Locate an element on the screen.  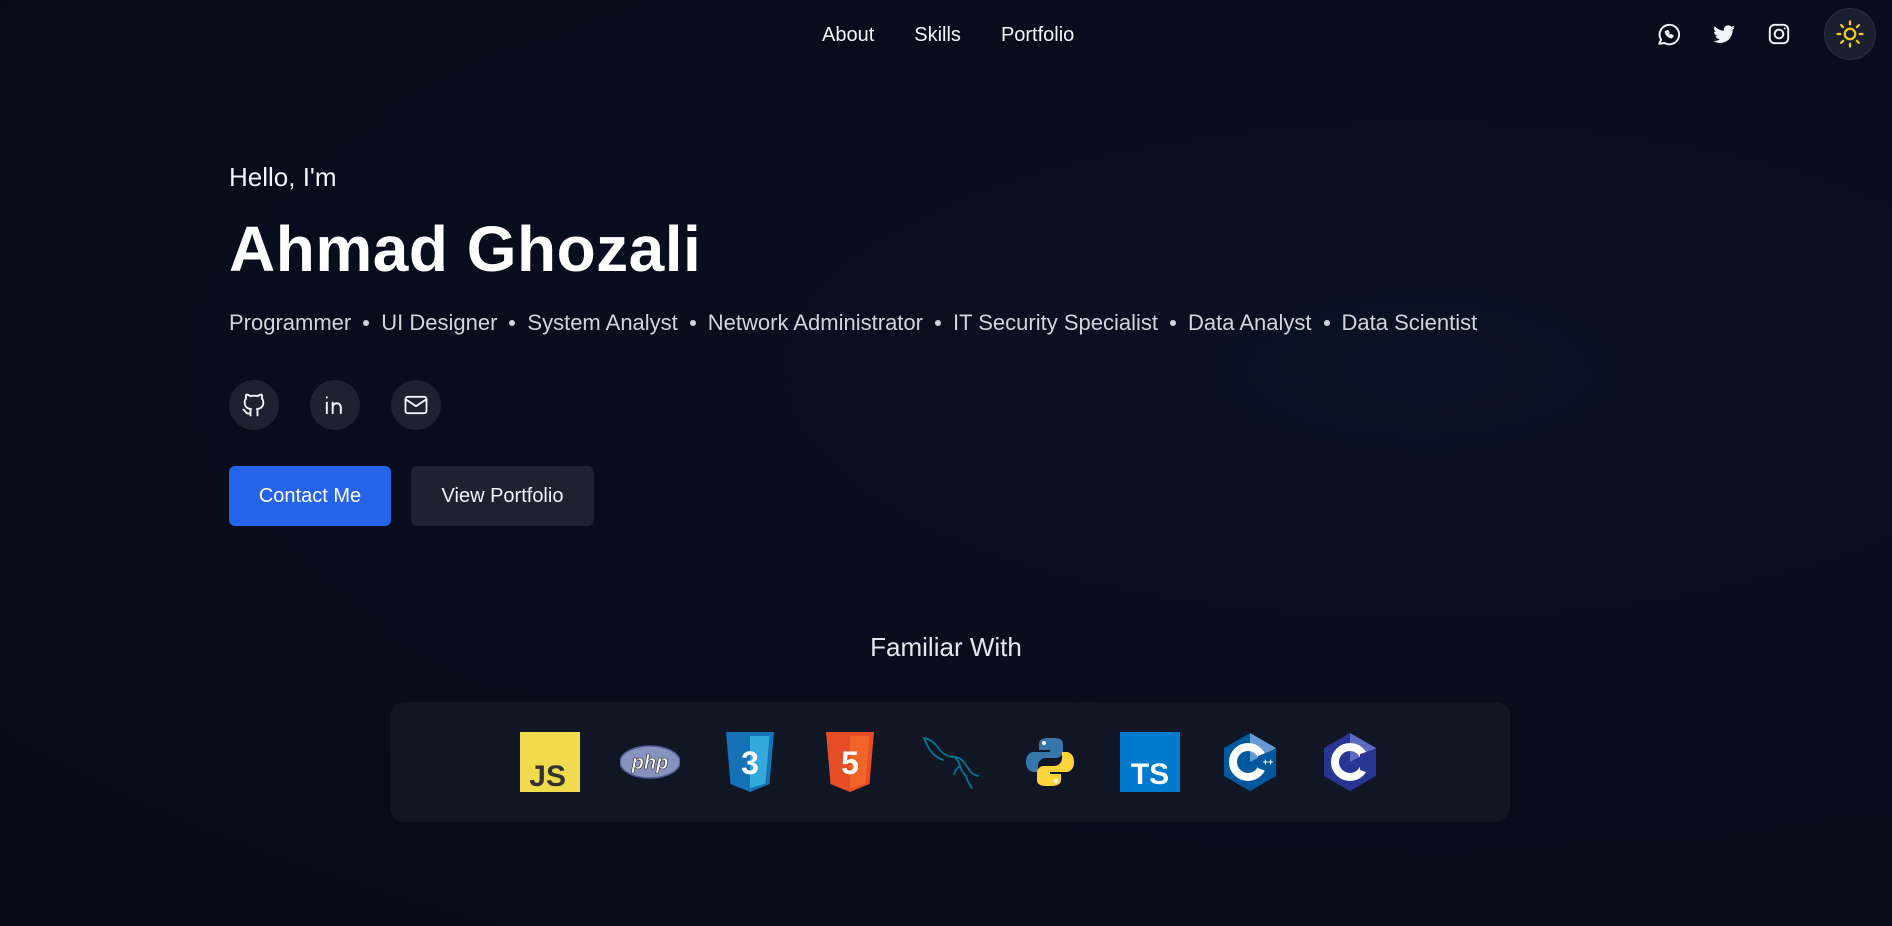
top-nav: About Skills Portfolio is located at coordinates (946, 35).